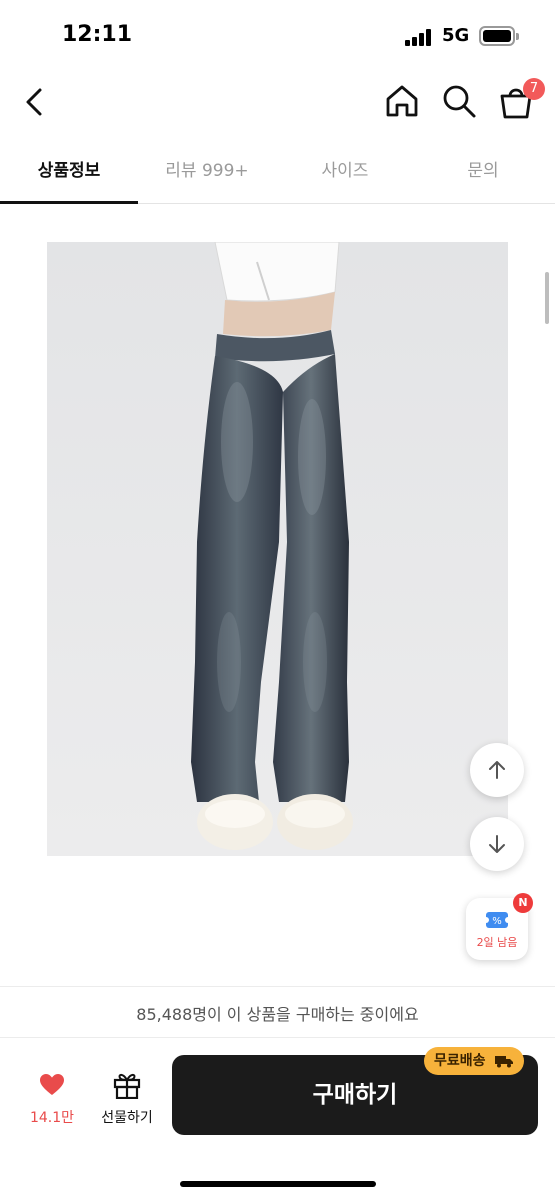  Describe the element at coordinates (277, 1037) in the screenshot. I see `divider` at that location.